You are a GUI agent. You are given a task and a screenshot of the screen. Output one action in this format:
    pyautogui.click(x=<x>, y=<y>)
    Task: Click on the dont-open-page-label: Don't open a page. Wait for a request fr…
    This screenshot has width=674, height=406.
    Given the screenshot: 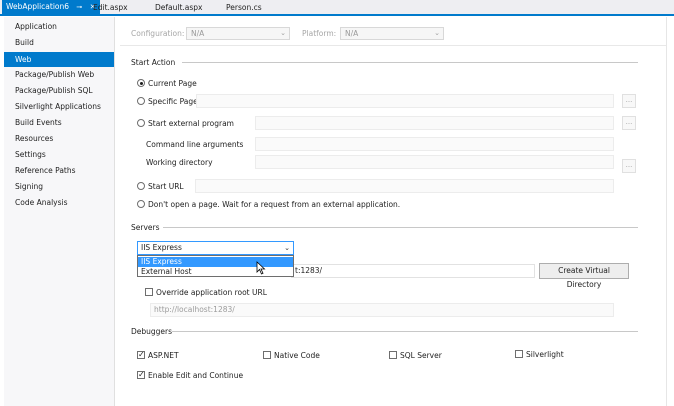 What is the action you would take?
    pyautogui.click(x=274, y=204)
    